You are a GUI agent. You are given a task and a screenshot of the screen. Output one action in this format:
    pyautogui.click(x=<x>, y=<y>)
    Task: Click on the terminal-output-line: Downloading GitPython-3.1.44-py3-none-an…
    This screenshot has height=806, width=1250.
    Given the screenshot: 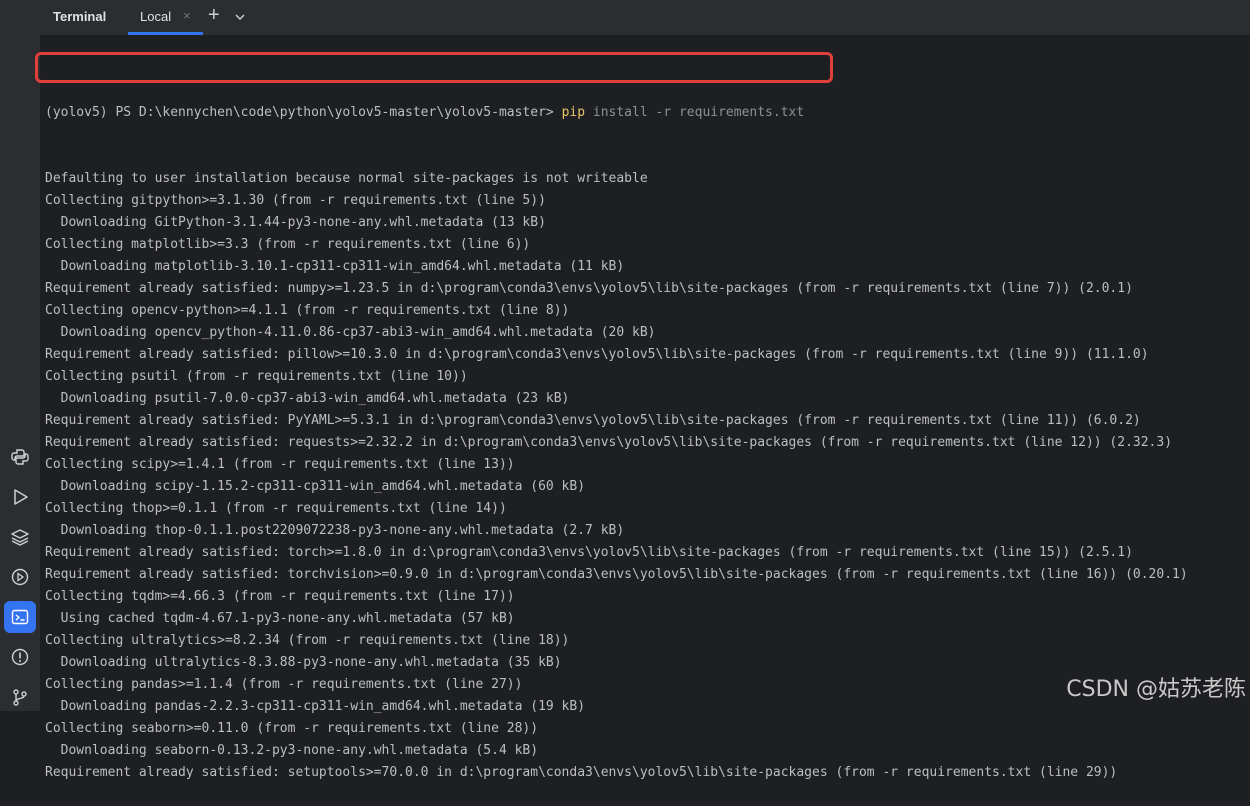 What is the action you would take?
    pyautogui.click(x=295, y=222)
    